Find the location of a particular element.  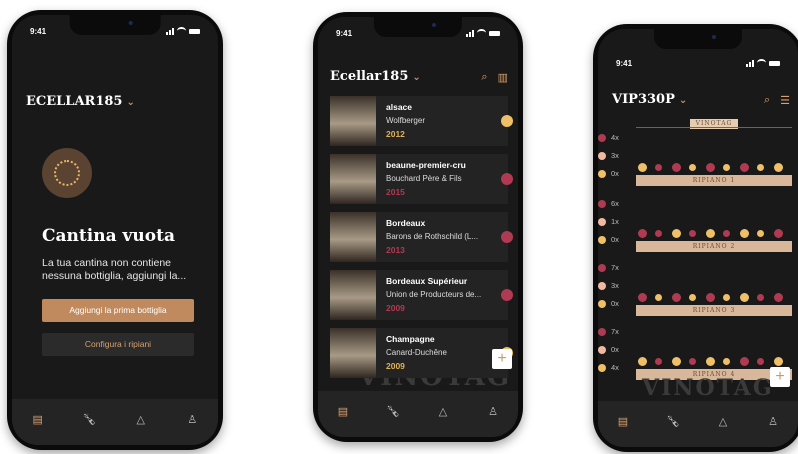

wine-type-count-label: 3x is located at coordinates (615, 155).